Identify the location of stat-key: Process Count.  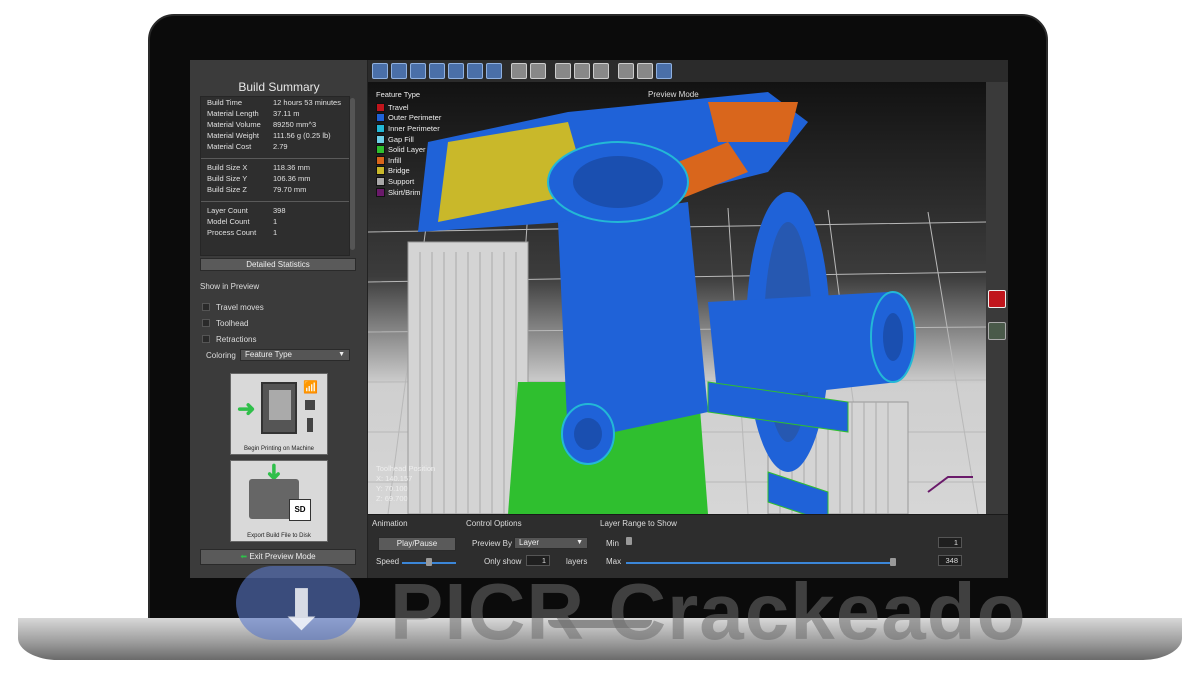
(232, 232).